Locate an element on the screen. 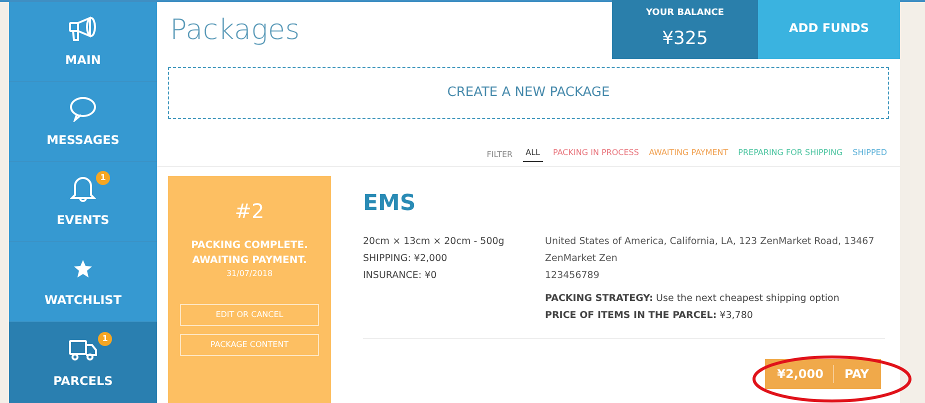 This screenshot has height=403, width=925. package-date: 31/07/2018 is located at coordinates (249, 274).